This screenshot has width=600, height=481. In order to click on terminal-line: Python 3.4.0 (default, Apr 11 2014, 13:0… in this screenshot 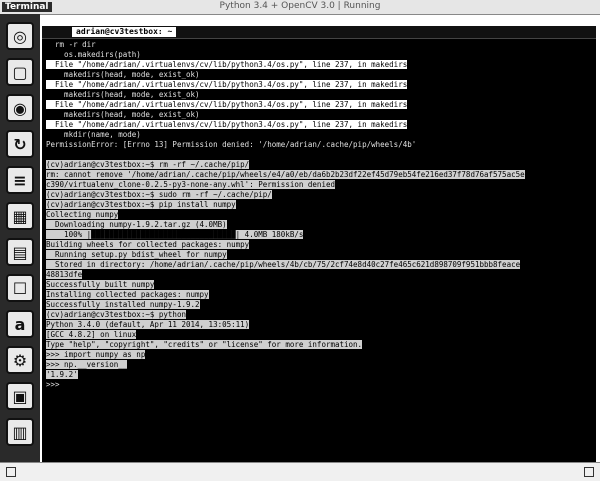, I will do `click(148, 324)`.